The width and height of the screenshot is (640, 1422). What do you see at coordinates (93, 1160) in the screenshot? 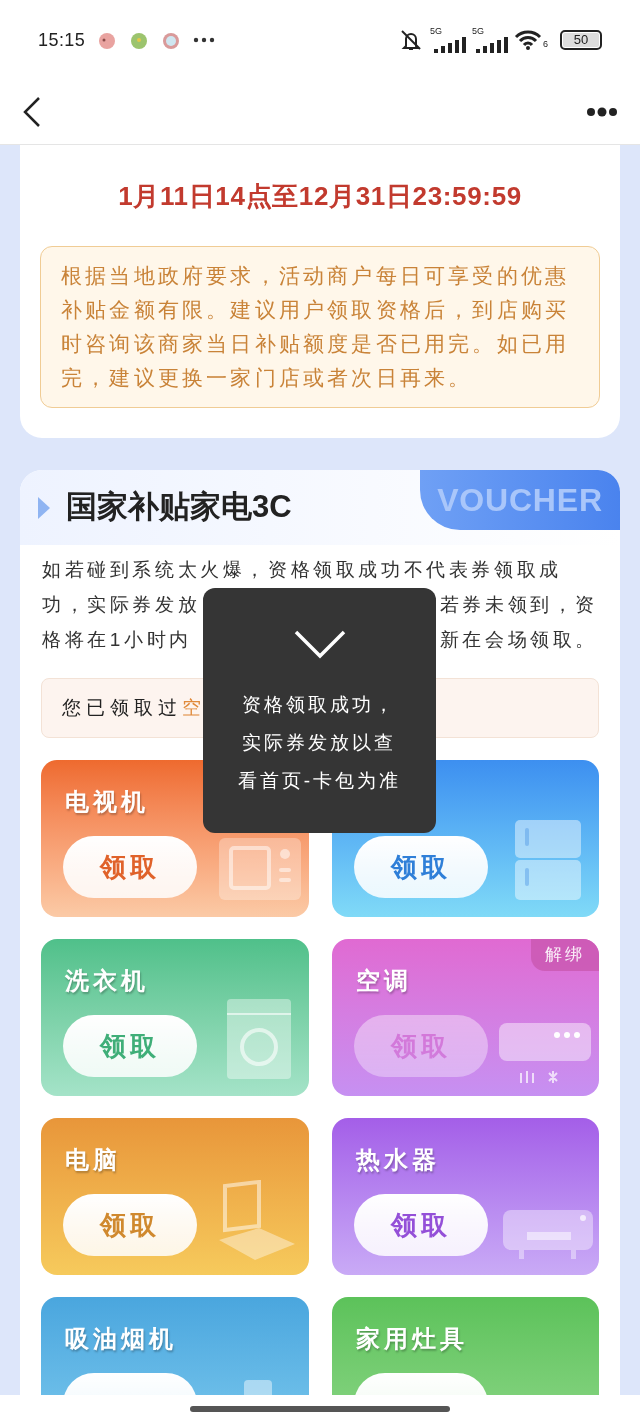
I see `category-title: 电脑` at bounding box center [93, 1160].